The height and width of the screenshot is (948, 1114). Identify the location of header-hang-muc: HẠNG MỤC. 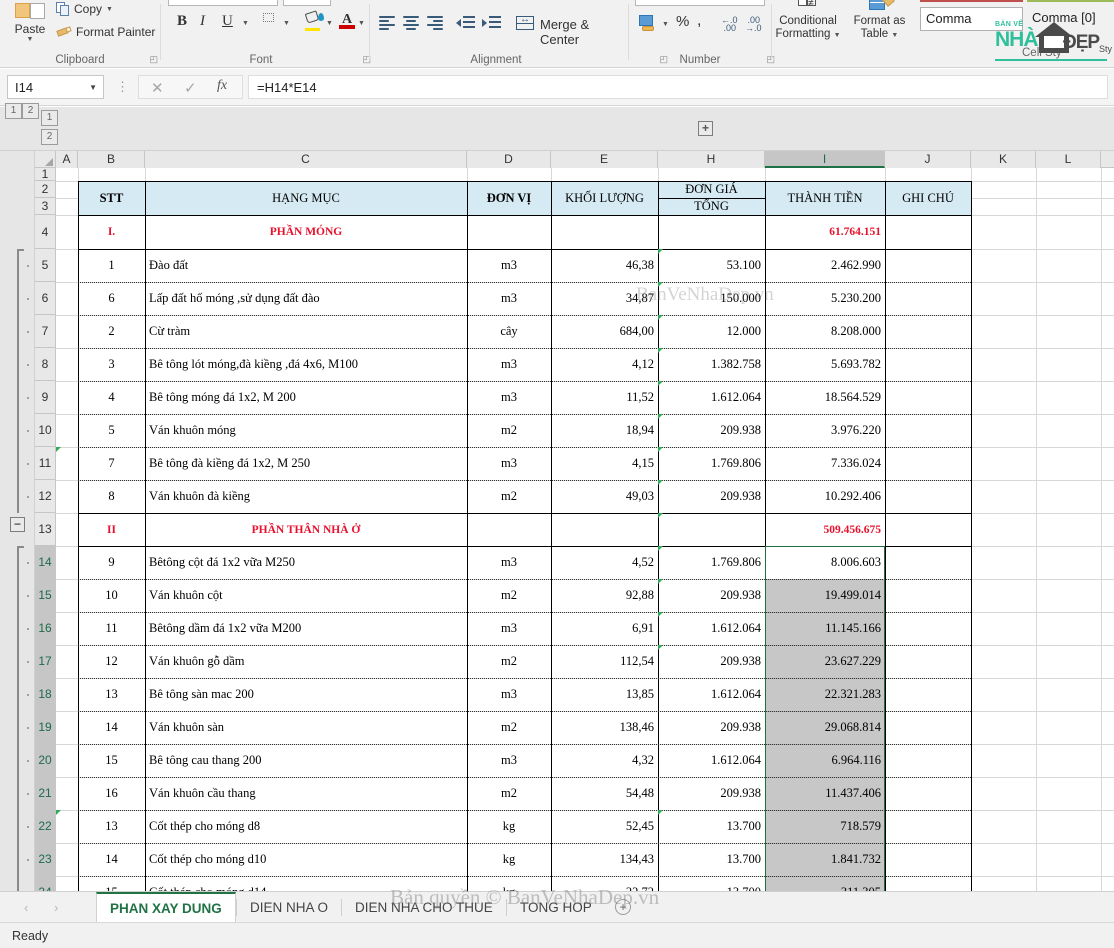
(306, 198).